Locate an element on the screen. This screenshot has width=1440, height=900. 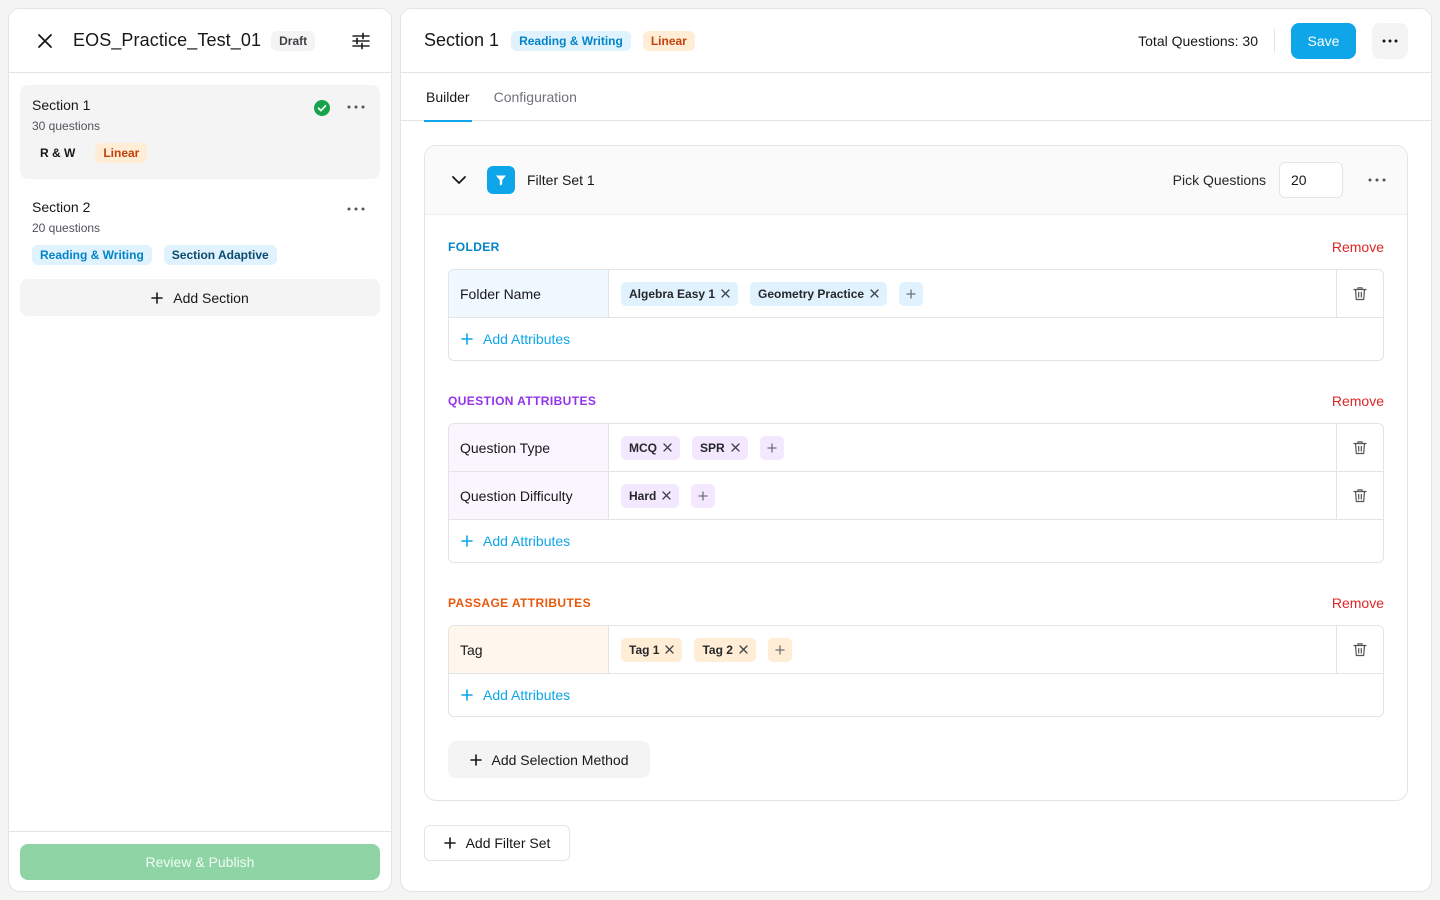
filter-set-more-button is located at coordinates (1377, 180).